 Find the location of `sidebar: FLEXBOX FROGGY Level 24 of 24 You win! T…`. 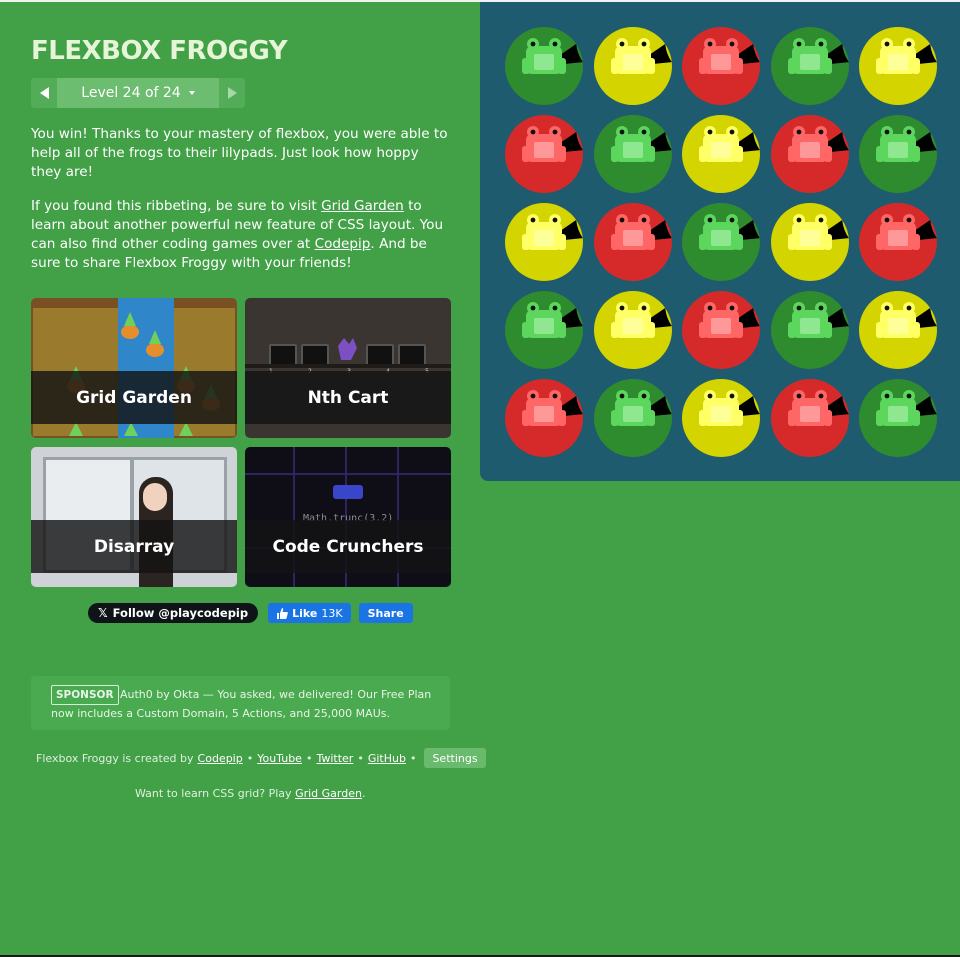

sidebar: FLEXBOX FROGGY Level 24 of 24 You win! T… is located at coordinates (241, 151).